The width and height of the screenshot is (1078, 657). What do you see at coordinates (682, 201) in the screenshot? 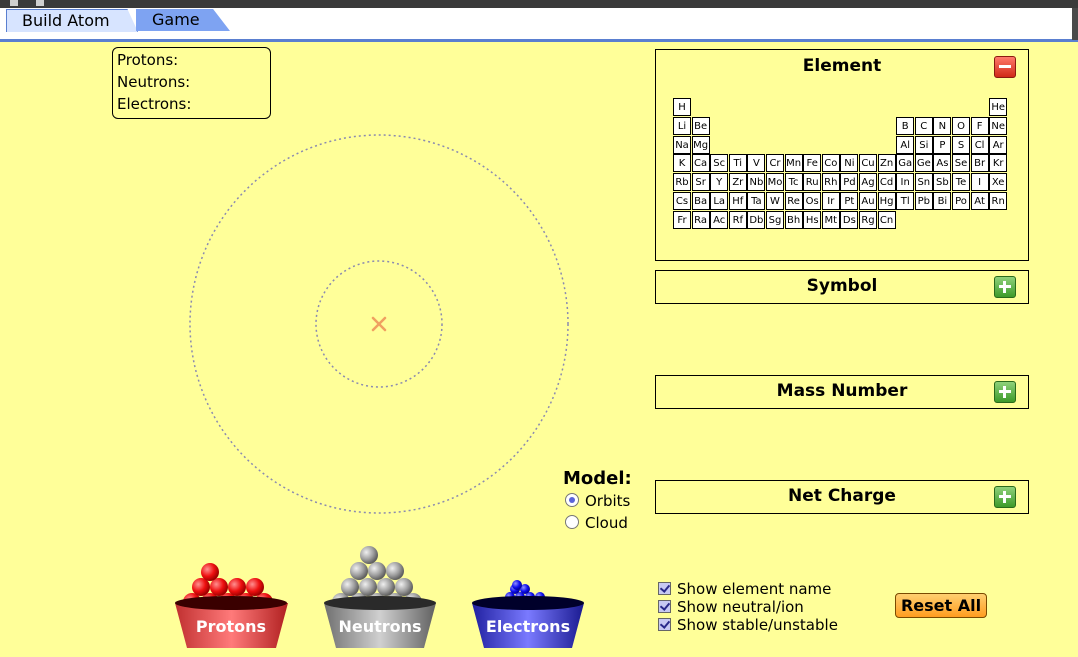
I see `element-cell-cs: Cs` at bounding box center [682, 201].